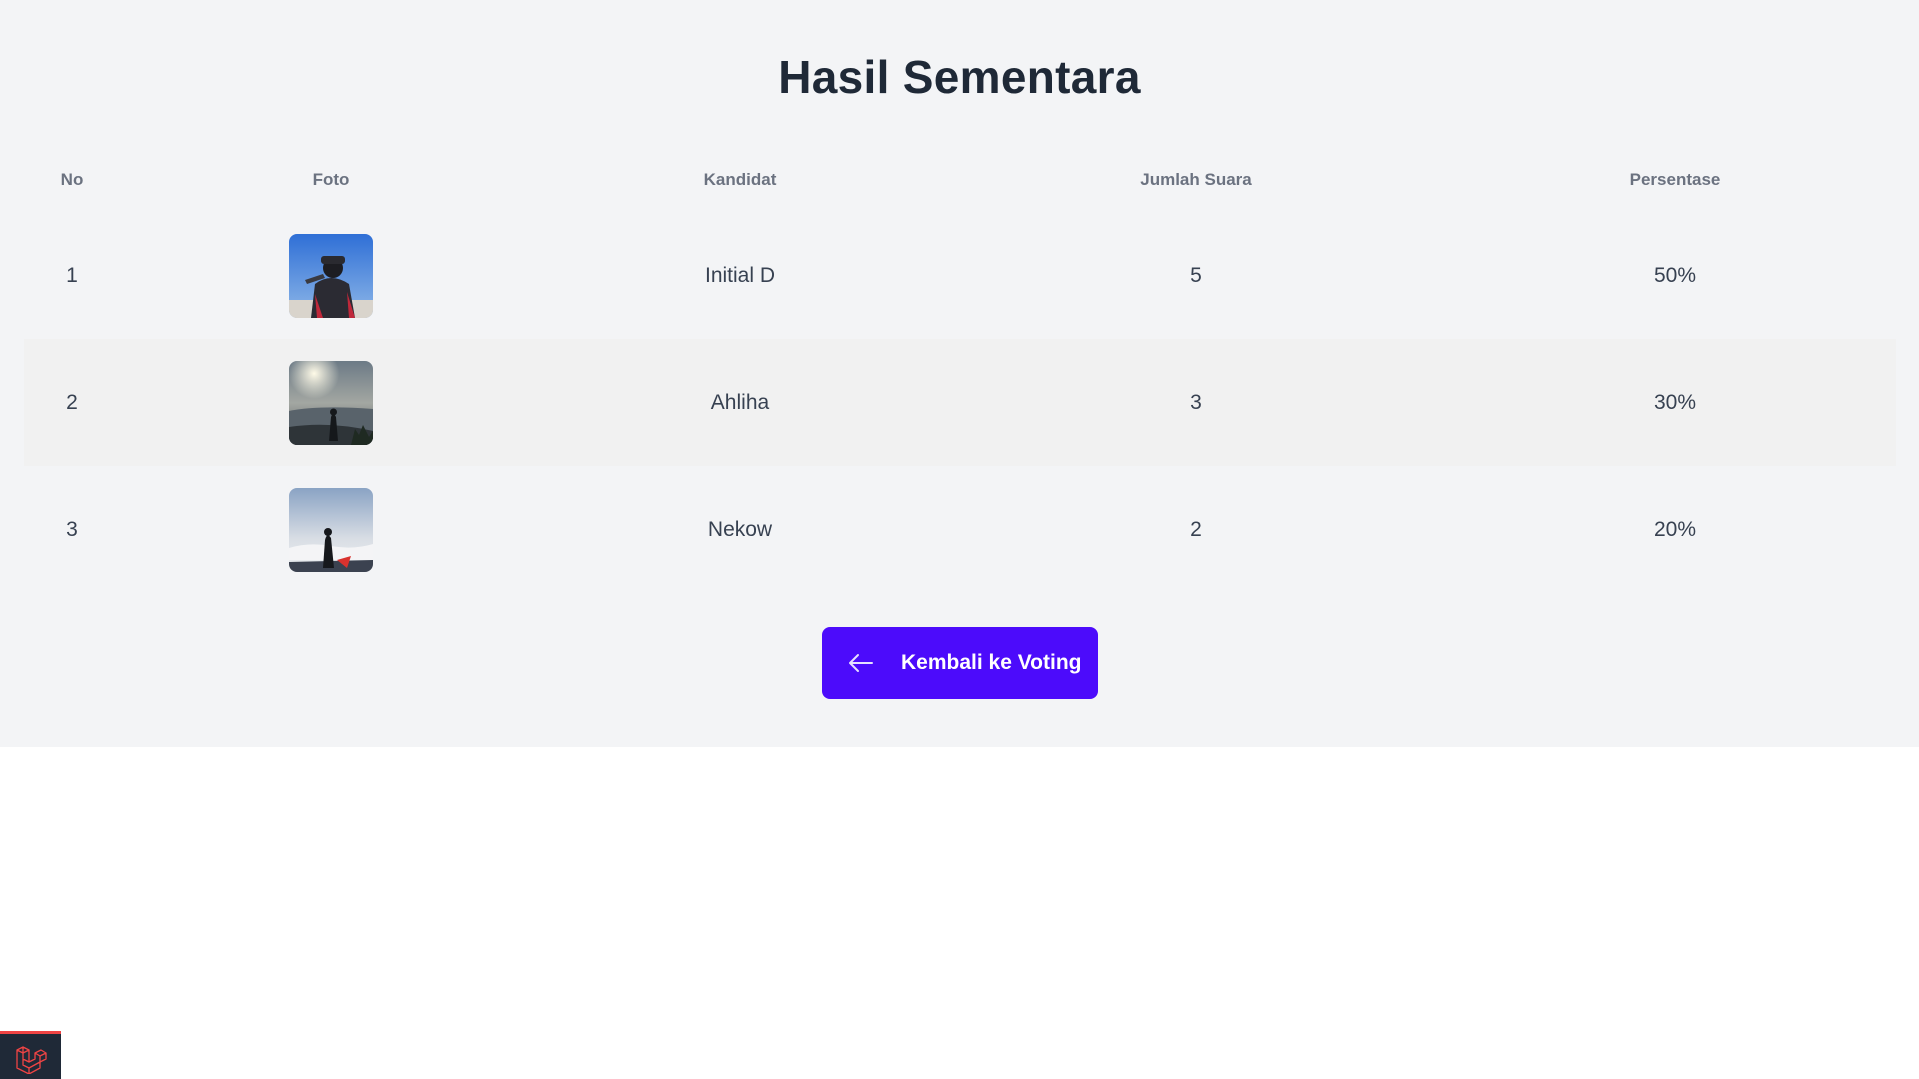 The width and height of the screenshot is (1919, 1079). Describe the element at coordinates (1196, 402) in the screenshot. I see `vote-count: 3` at that location.